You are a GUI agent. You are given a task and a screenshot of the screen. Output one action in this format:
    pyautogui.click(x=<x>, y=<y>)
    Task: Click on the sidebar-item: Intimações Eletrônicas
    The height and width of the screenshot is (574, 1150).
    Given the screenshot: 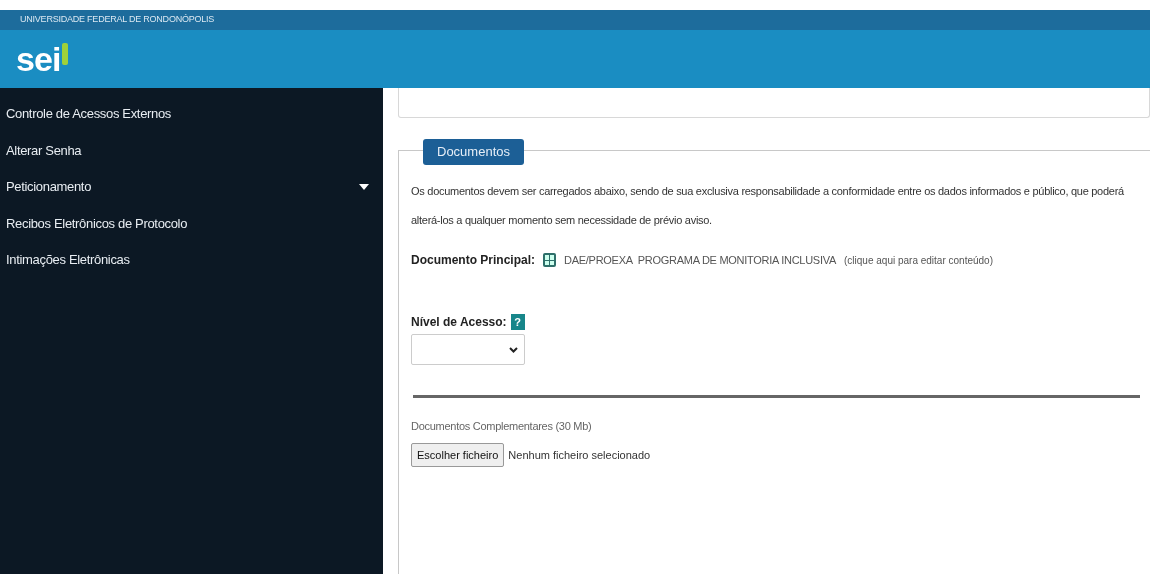 What is the action you would take?
    pyautogui.click(x=191, y=260)
    